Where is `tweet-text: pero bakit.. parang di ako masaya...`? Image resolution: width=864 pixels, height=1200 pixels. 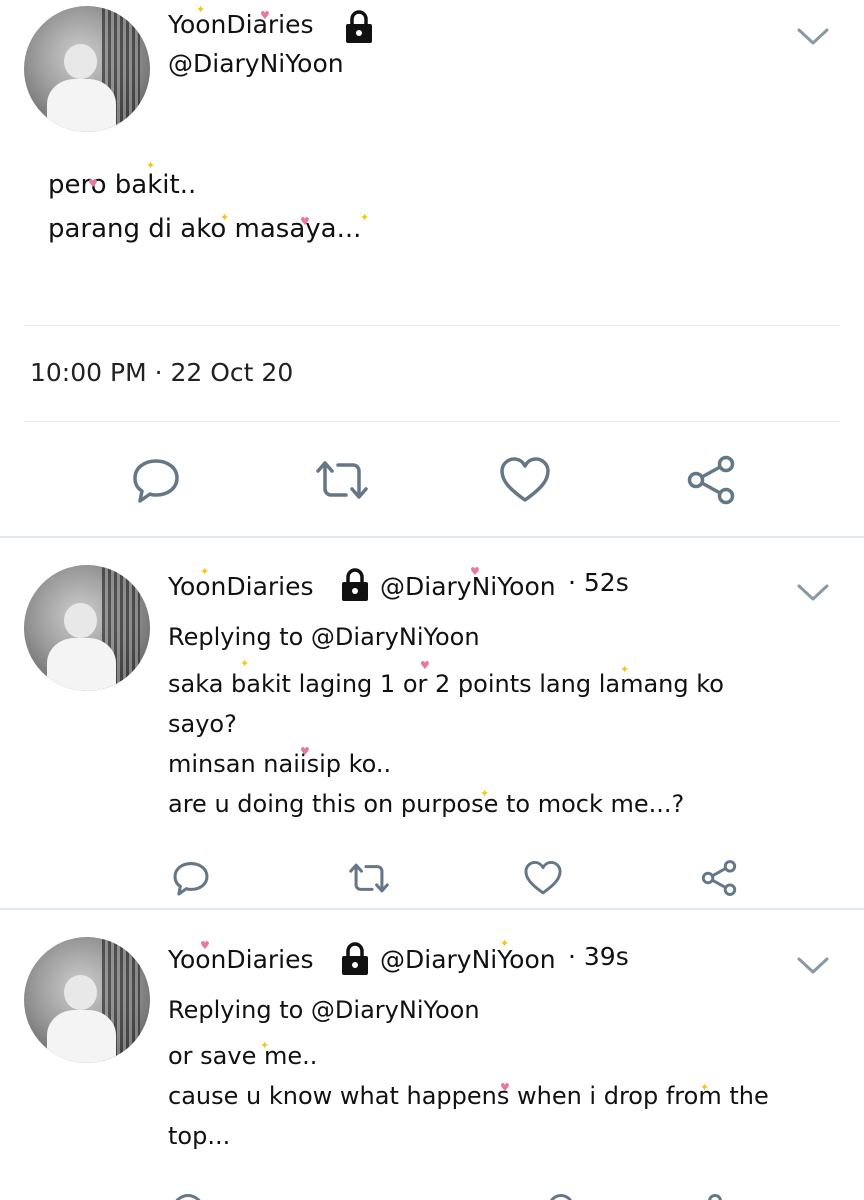
tweet-text: pero bakit.. parang di ako masaya... is located at coordinates (205, 207).